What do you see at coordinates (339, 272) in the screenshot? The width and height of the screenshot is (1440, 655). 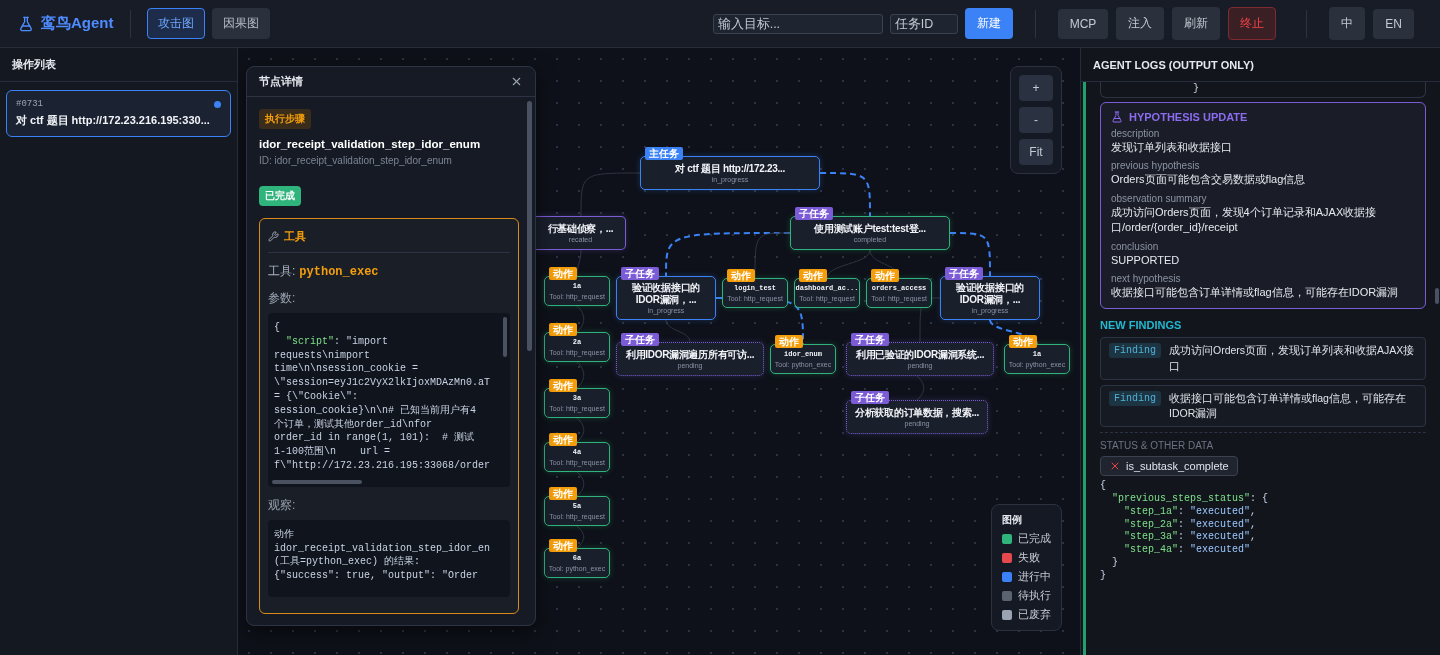 I see `tool-name: python_exec` at bounding box center [339, 272].